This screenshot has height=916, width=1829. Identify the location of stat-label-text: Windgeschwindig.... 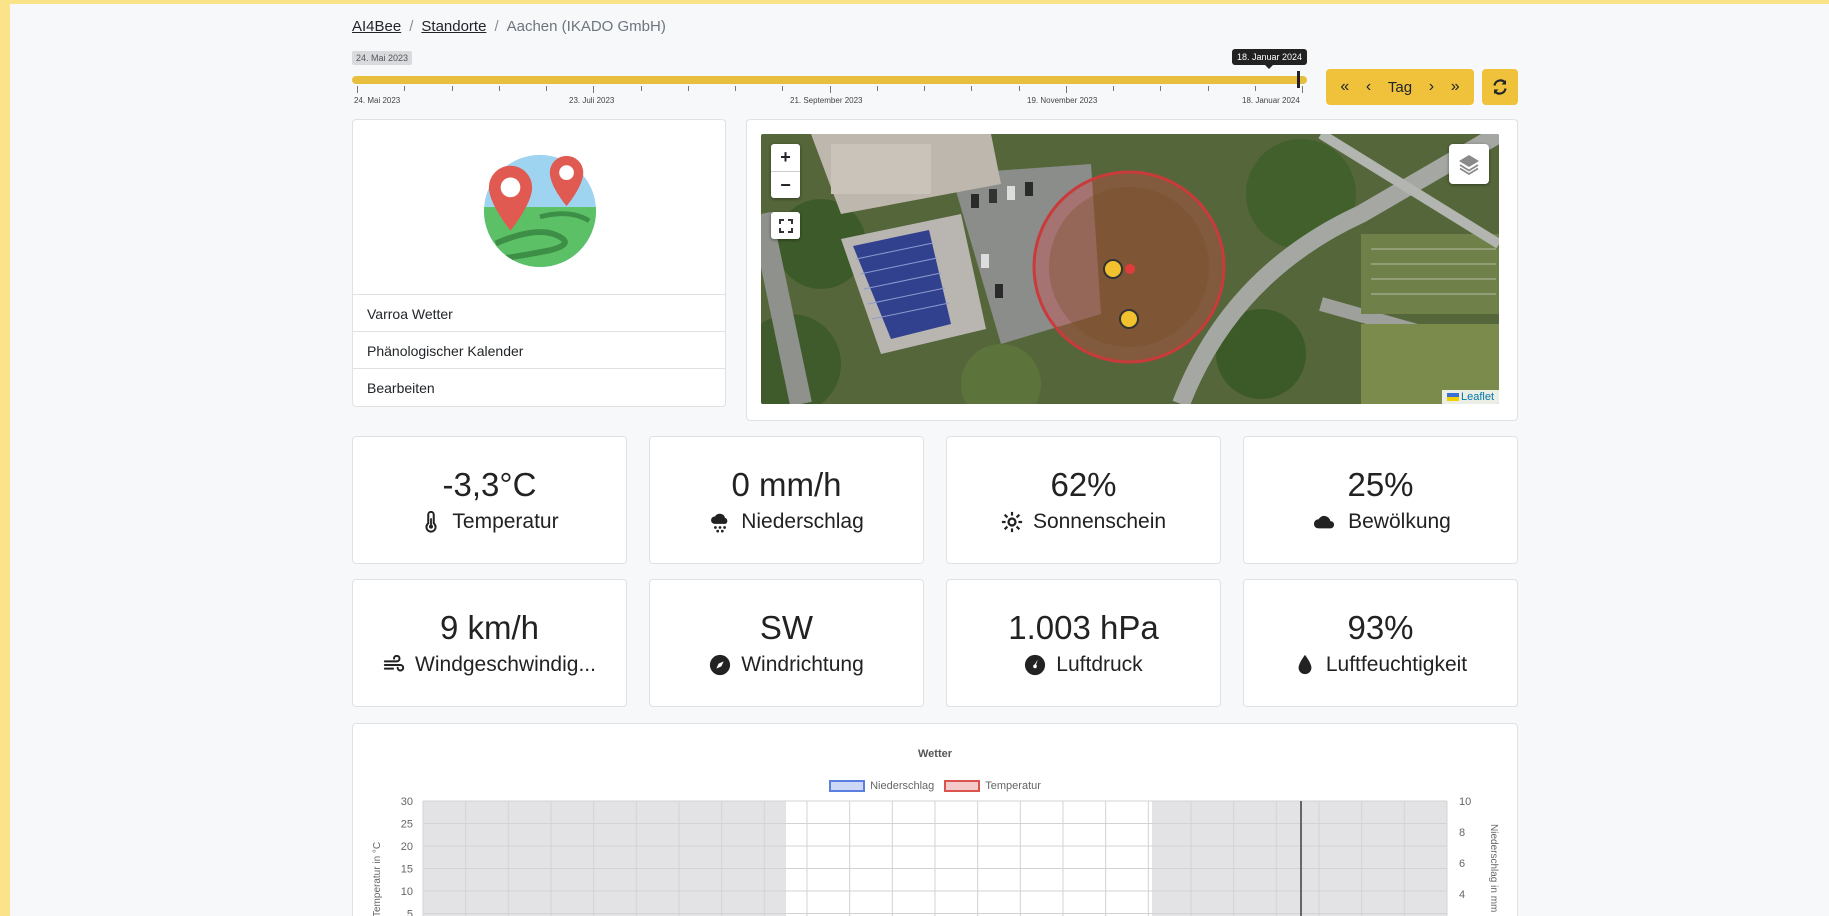
(505, 664).